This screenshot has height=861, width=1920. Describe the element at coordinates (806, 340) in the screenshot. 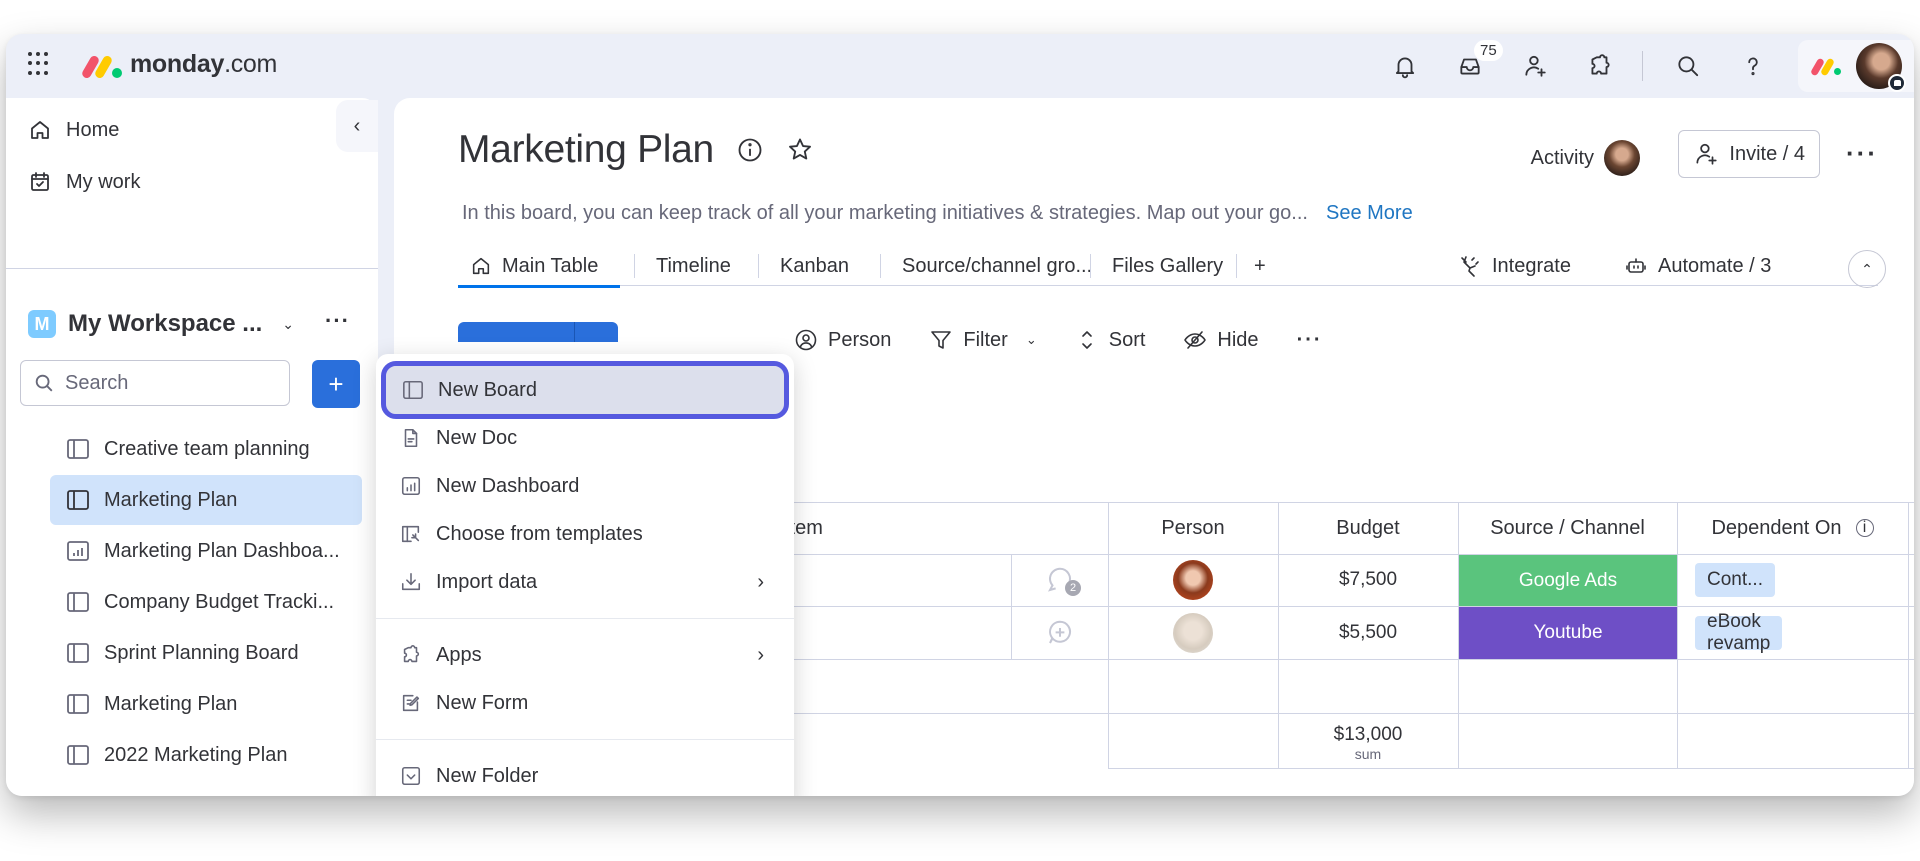

I see `person-icon` at that location.